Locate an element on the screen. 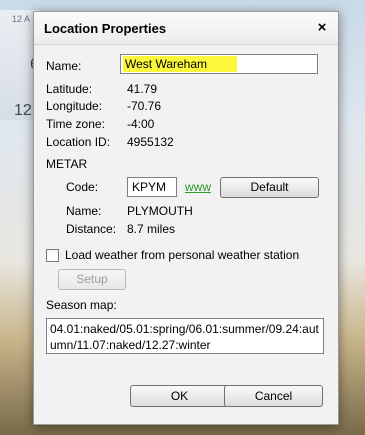 This screenshot has width=365, height=435. widget-value-text: 12 is located at coordinates (23, 110).